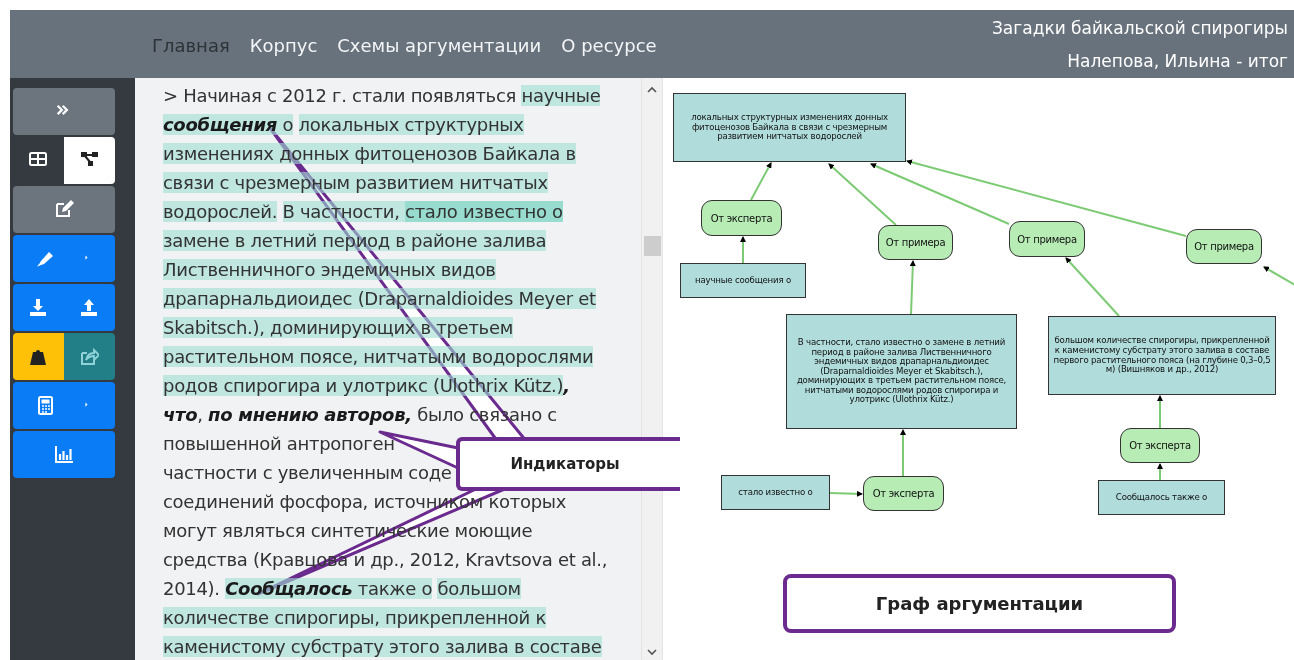 Image resolution: width=1294 pixels, height=660 pixels. I want to click on statement-node: научные сообщения о, so click(743, 280).